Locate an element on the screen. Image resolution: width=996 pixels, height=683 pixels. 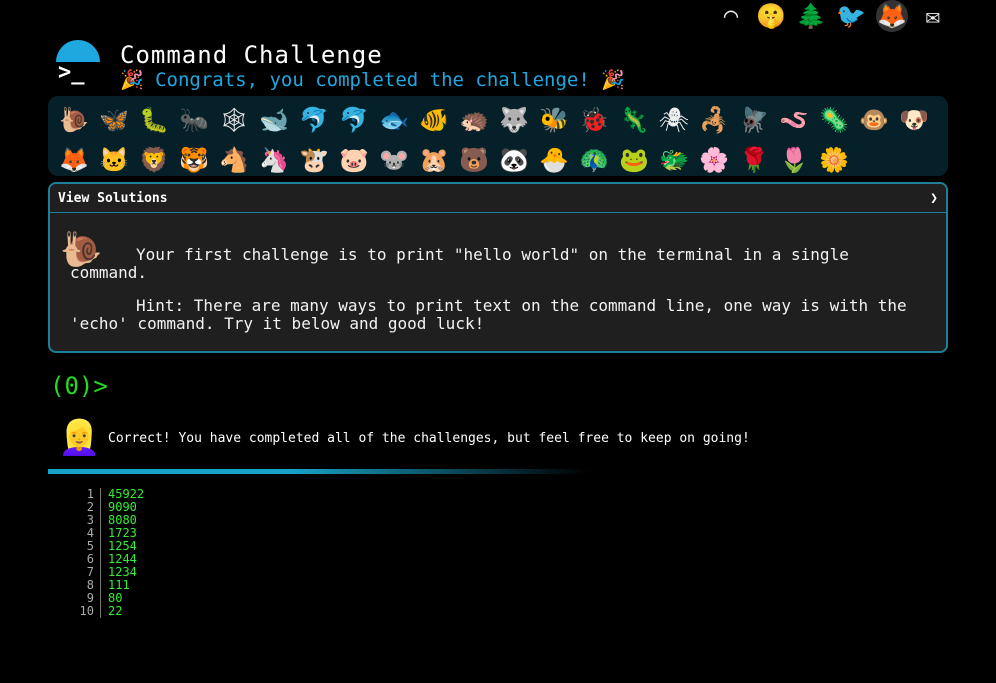
challenge-icon: 🦊 is located at coordinates (74, 160).